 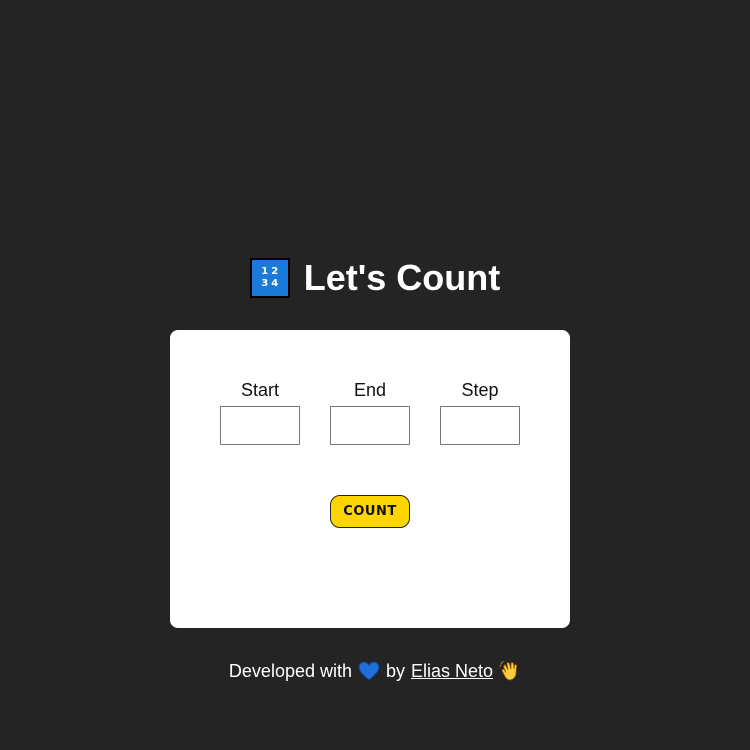 What do you see at coordinates (396, 670) in the screenshot?
I see `footer-by: by` at bounding box center [396, 670].